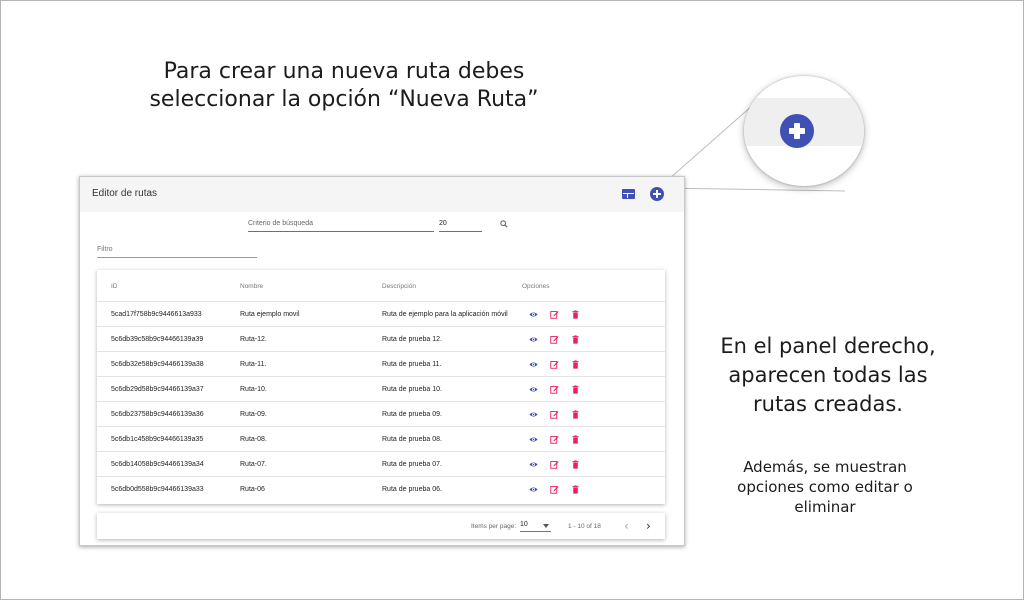 The image size is (1024, 600). What do you see at coordinates (253, 339) in the screenshot?
I see `cell-name: Ruta-12.` at bounding box center [253, 339].